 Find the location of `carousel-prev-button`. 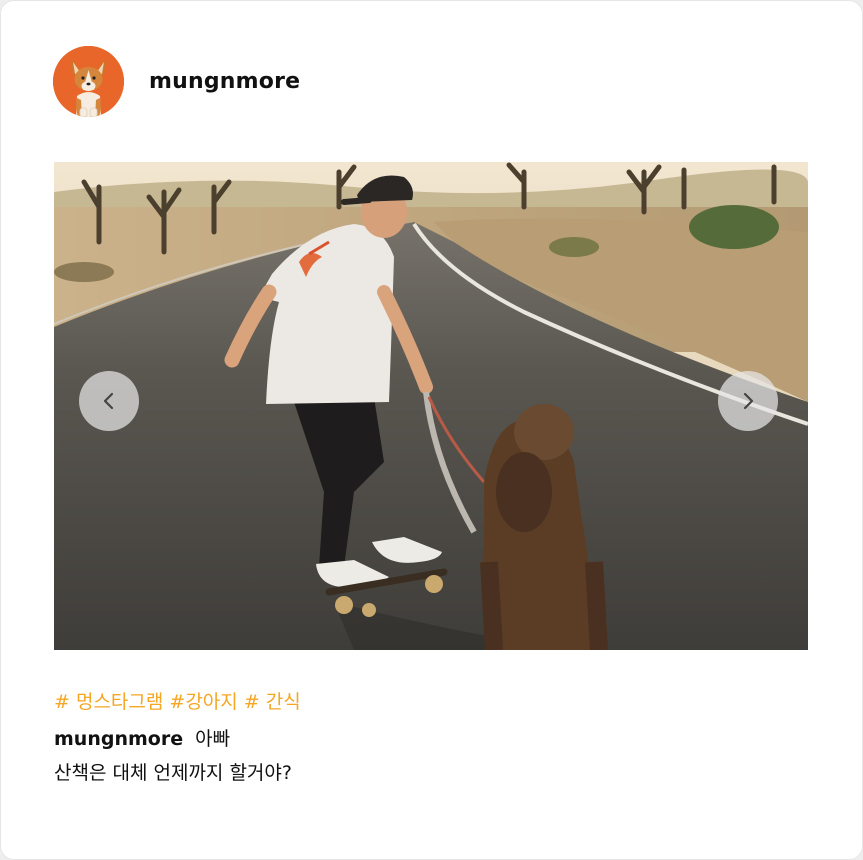

carousel-prev-button is located at coordinates (109, 401).